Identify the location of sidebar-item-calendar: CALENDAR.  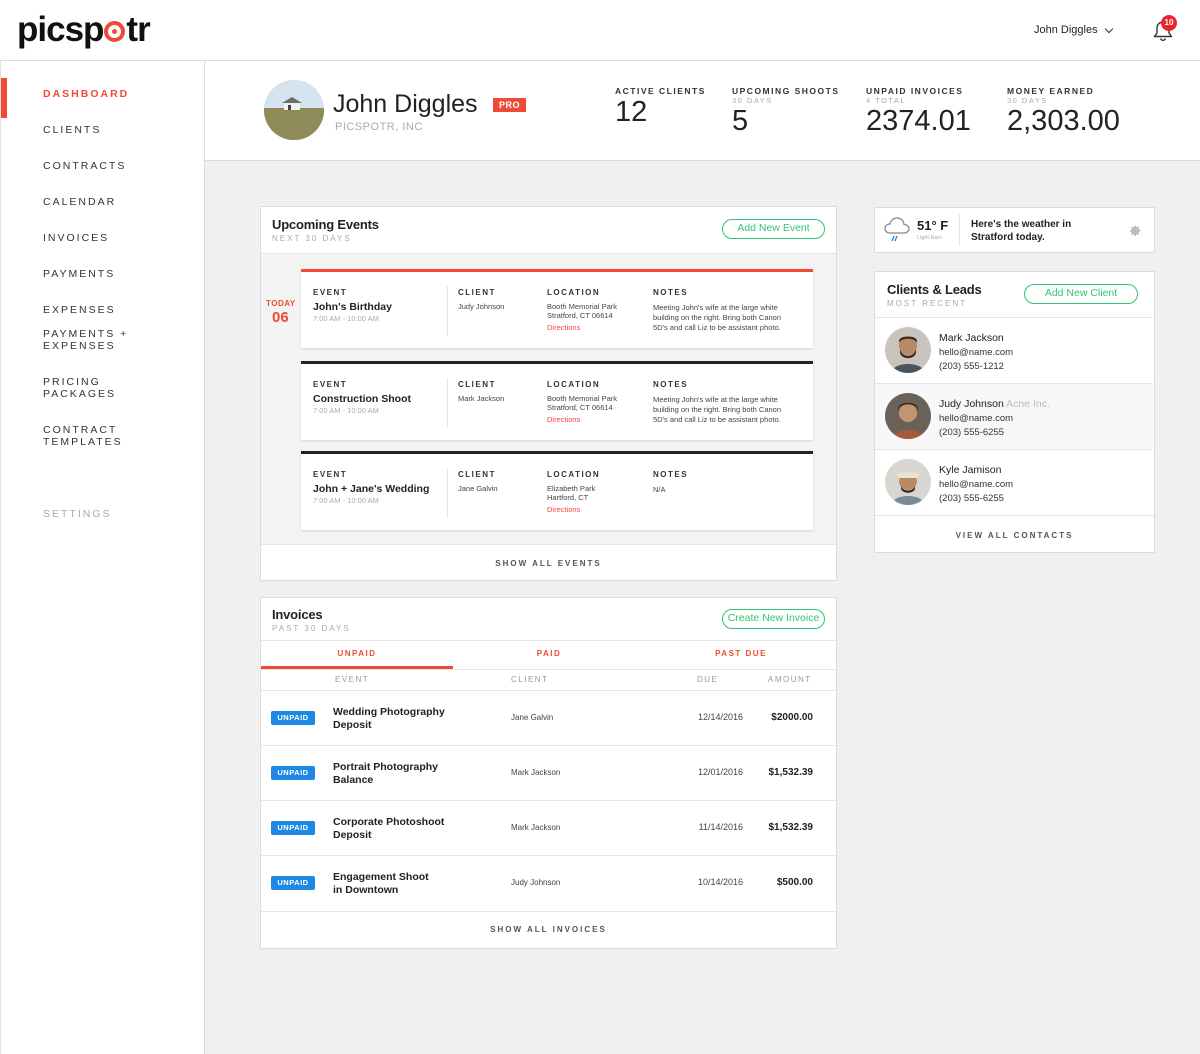
(79, 202).